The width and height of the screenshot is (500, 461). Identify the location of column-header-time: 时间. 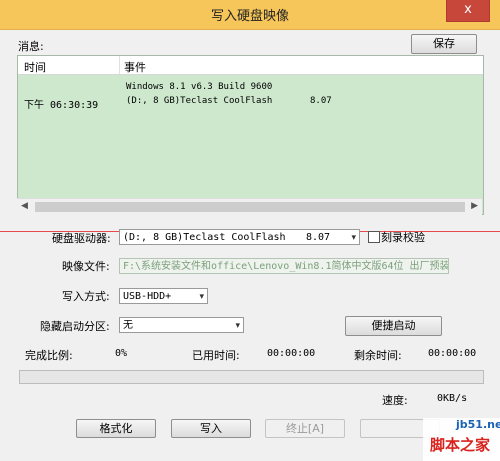
(35, 67).